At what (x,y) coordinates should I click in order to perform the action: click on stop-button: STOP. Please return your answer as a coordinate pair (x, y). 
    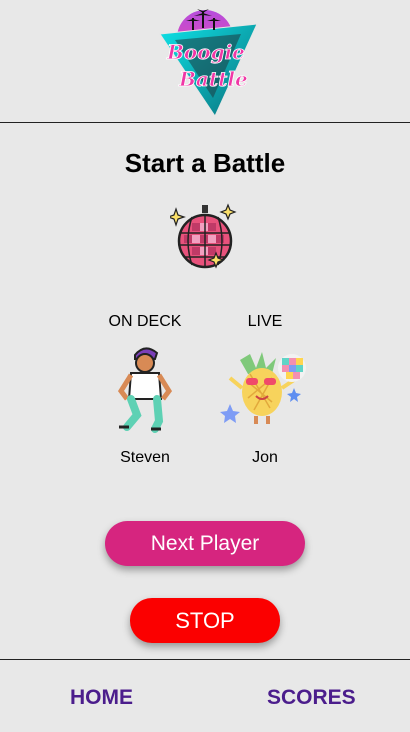
    Looking at the image, I should click on (205, 620).